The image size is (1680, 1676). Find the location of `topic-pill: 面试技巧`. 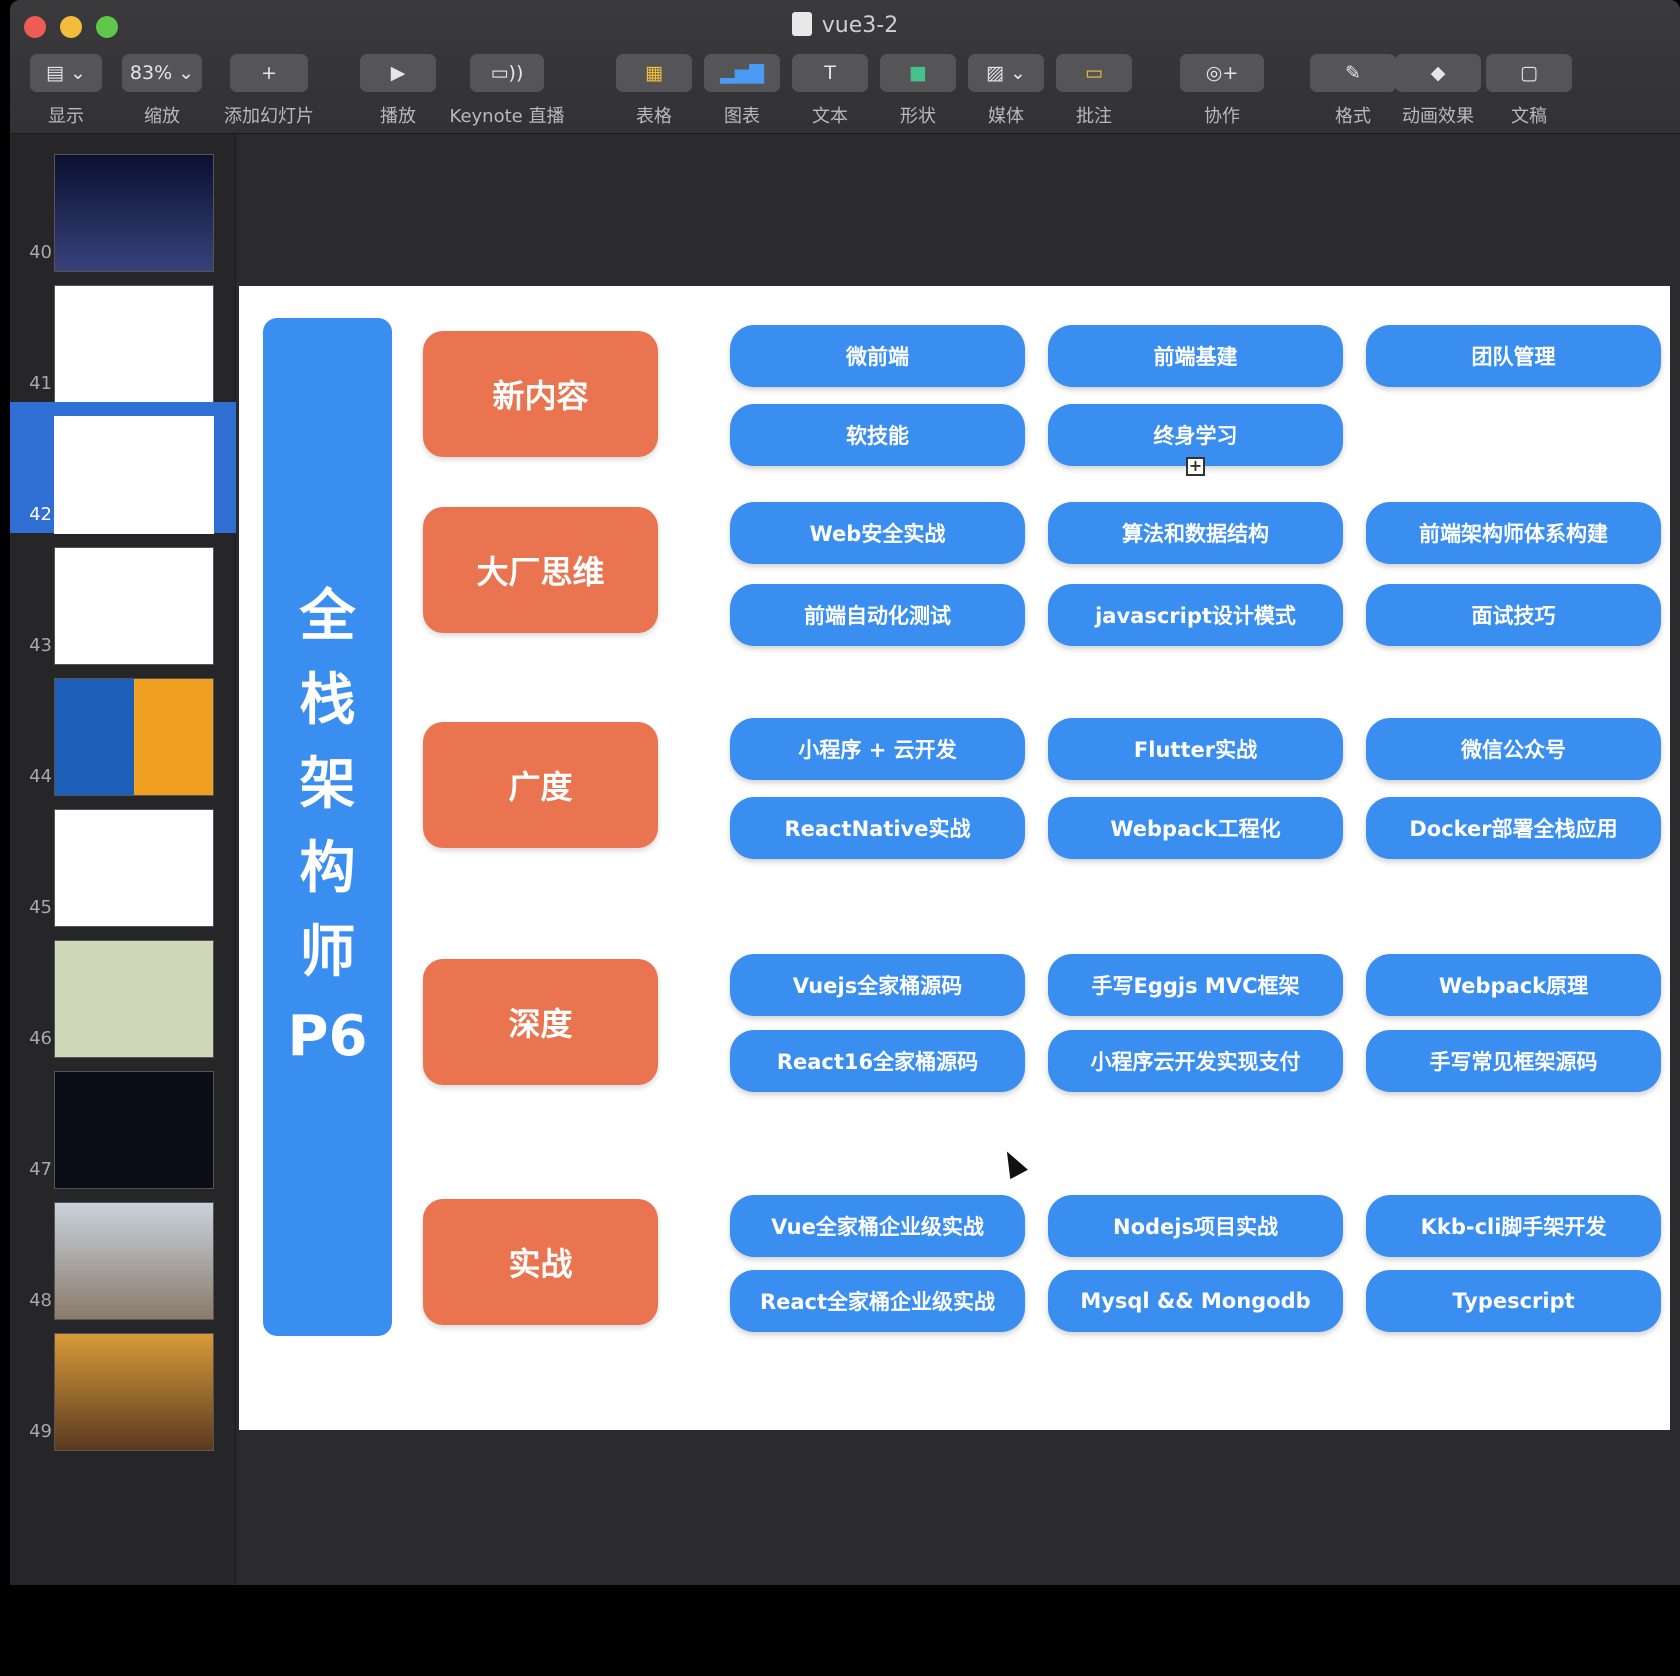

topic-pill: 面试技巧 is located at coordinates (1513, 615).